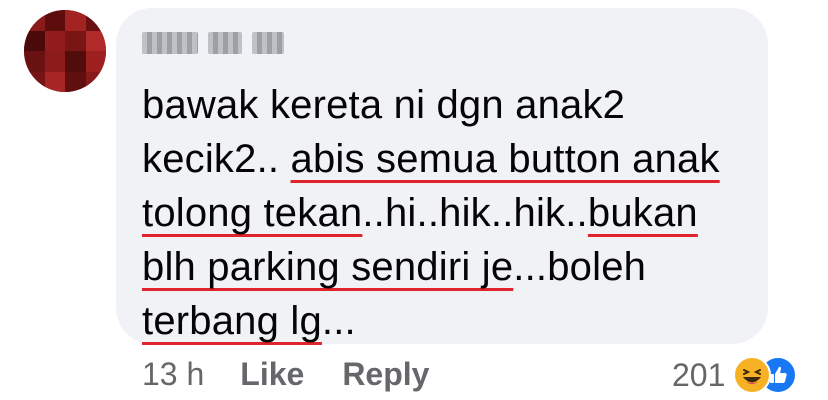  Describe the element at coordinates (384, 105) in the screenshot. I see `comment-phrase: bawak kereta ni dgn anak2` at that location.